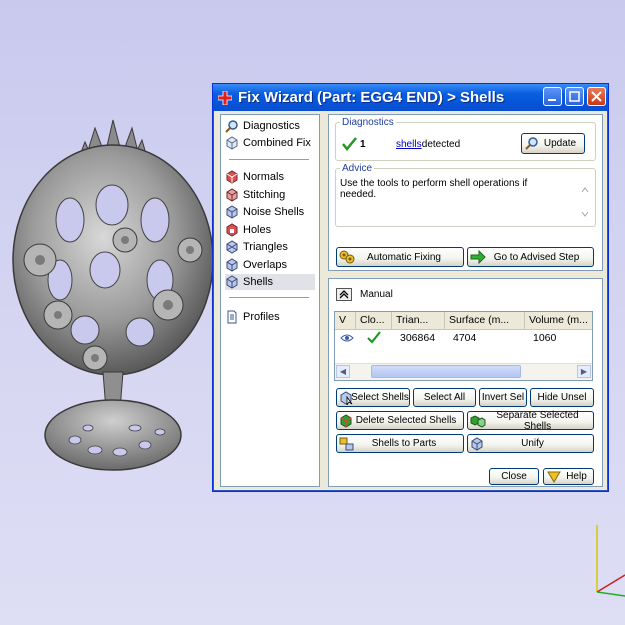 The height and width of the screenshot is (625, 625). I want to click on nav-label: Combined Fix, so click(277, 143).